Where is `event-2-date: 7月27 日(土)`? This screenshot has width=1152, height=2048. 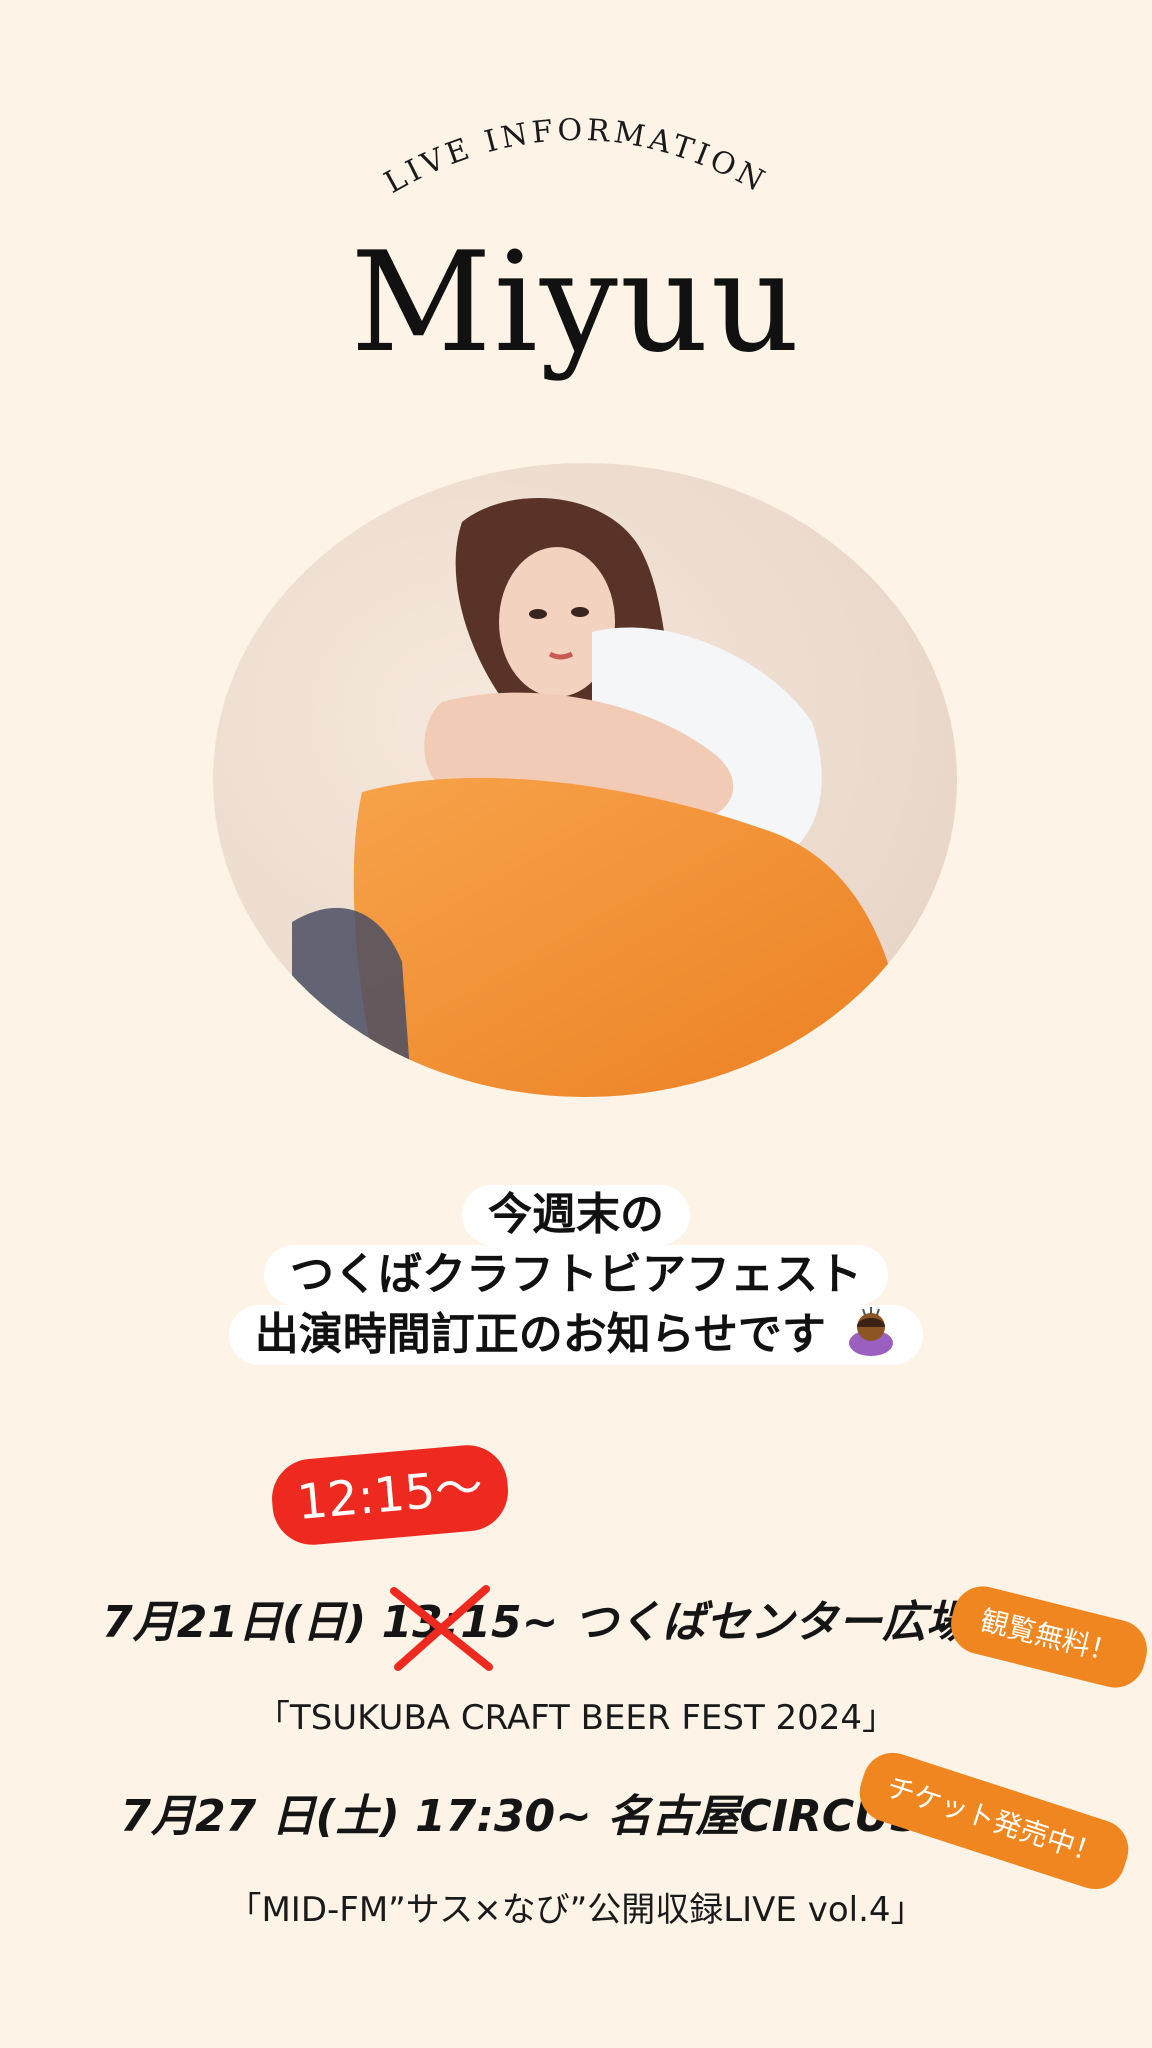 event-2-date: 7月27 日(土) is located at coordinates (268, 1816).